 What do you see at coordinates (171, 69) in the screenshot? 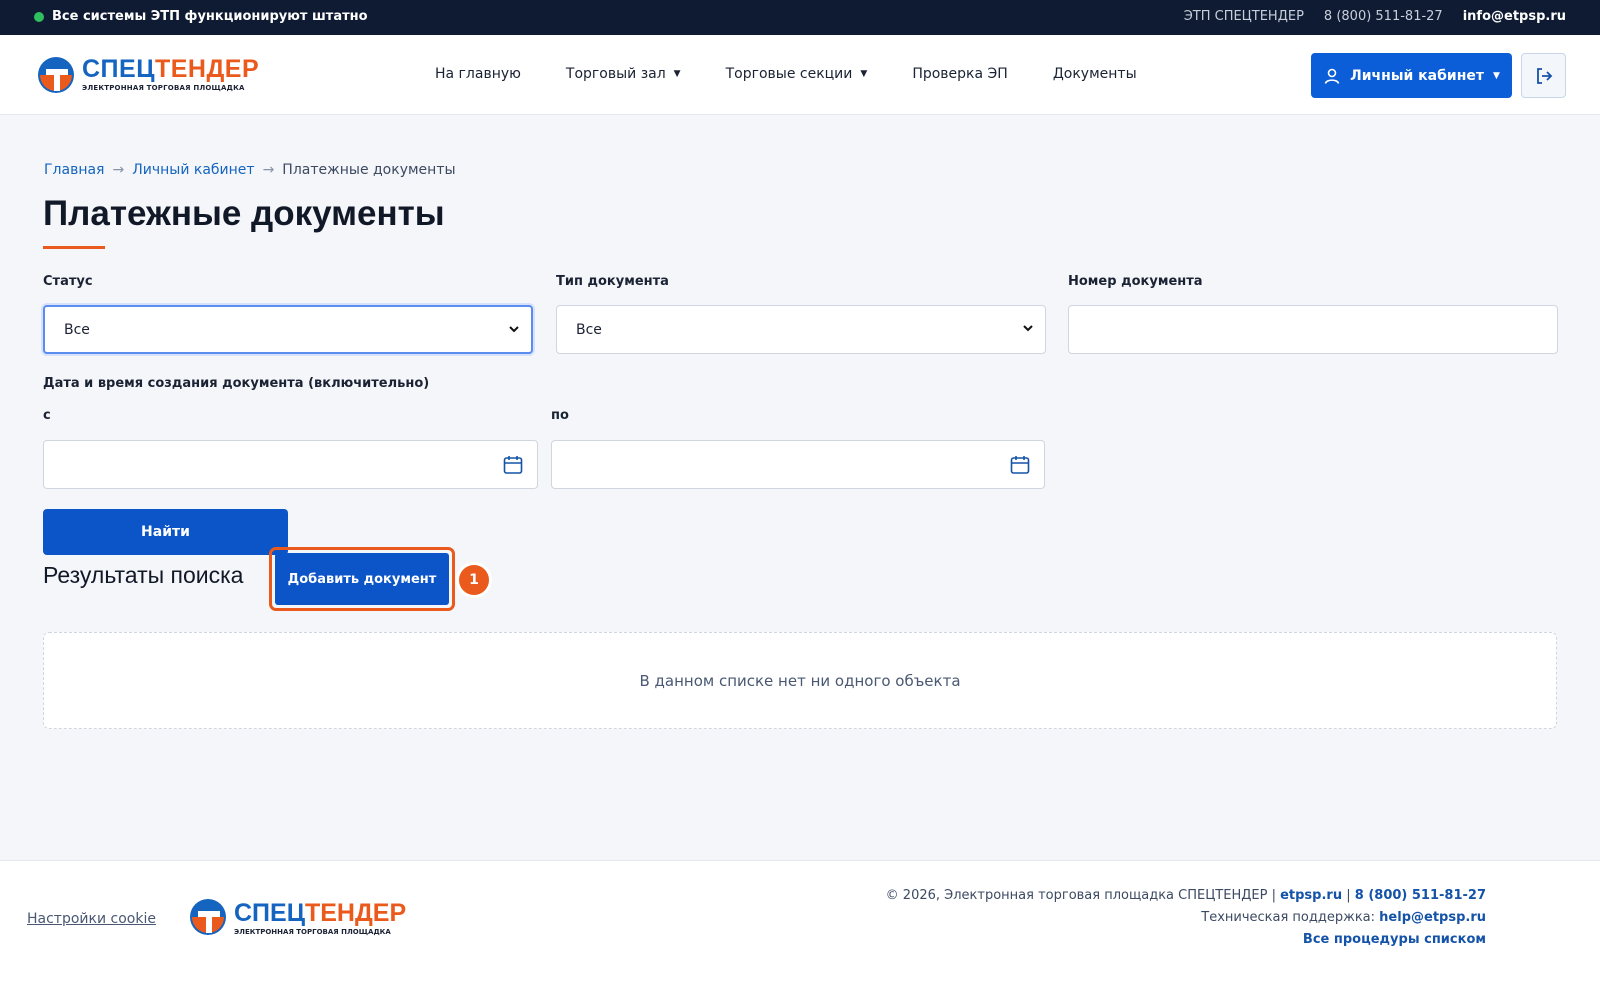
I see `logo-text: СПЕЦТЕНДЕР` at bounding box center [171, 69].